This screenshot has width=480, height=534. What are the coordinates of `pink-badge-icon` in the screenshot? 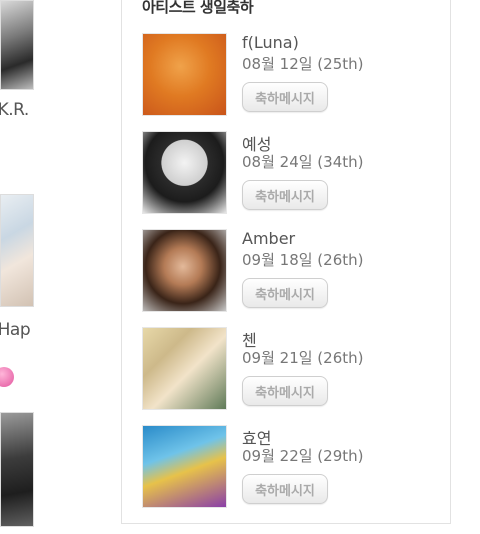 It's located at (7, 377).